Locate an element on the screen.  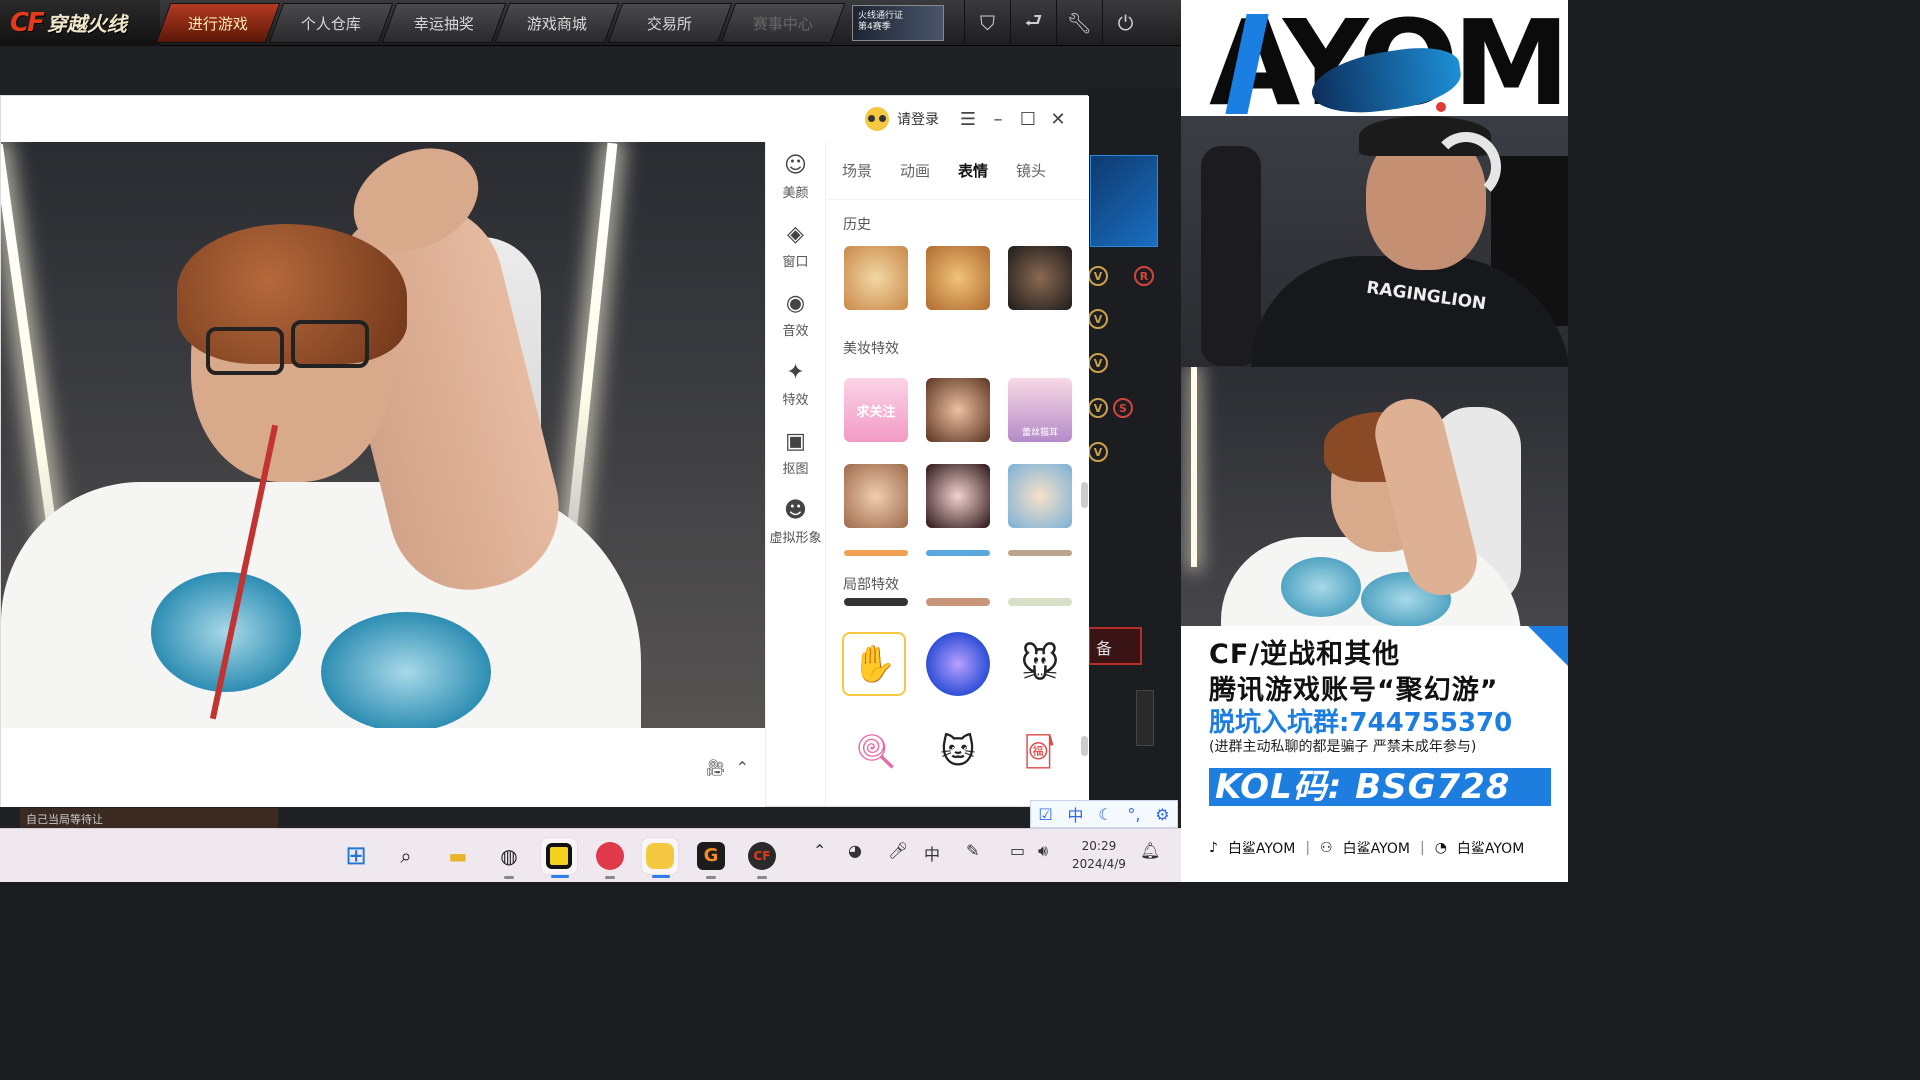
gear-icon: ⚙ is located at coordinates (1162, 814).